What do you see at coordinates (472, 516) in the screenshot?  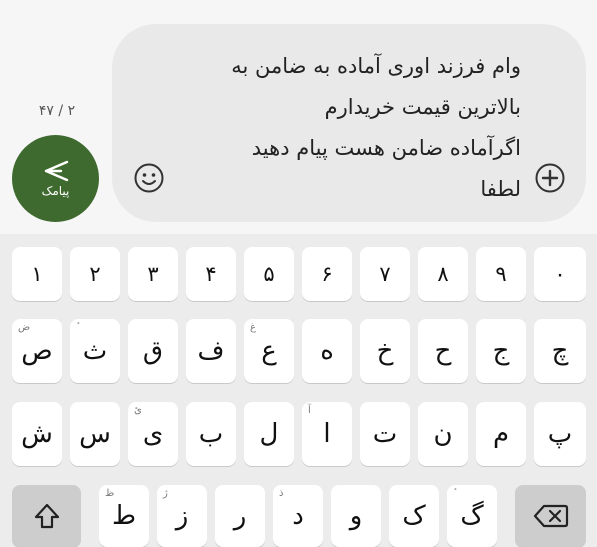 I see `key-gaf: ٔگ` at bounding box center [472, 516].